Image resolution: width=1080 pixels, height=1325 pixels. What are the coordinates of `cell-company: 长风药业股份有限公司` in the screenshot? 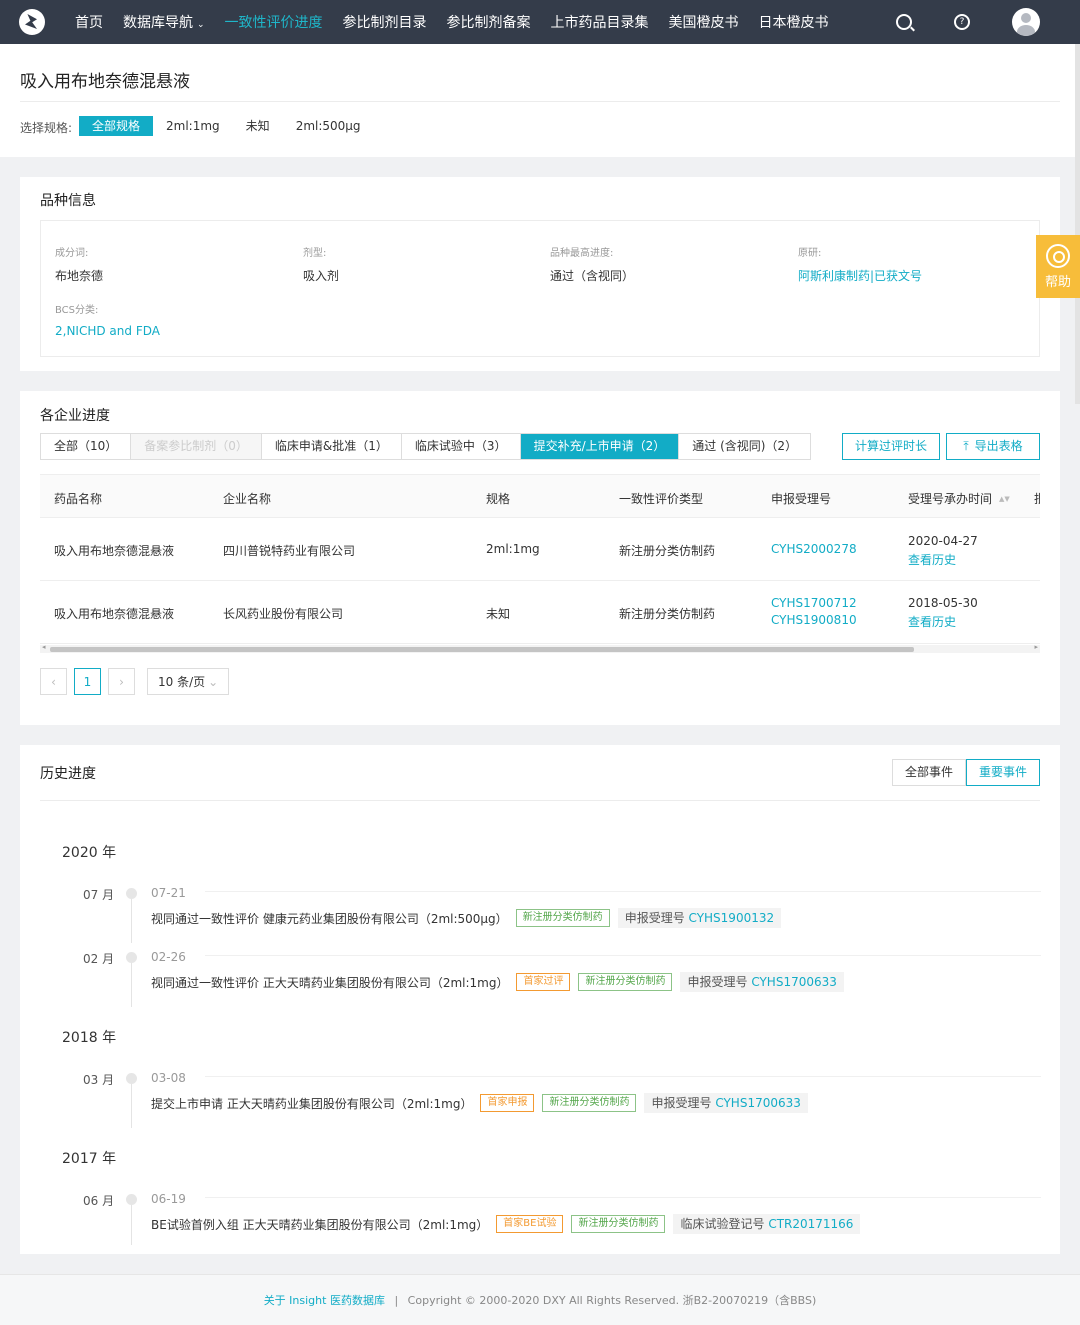 It's located at (283, 614).